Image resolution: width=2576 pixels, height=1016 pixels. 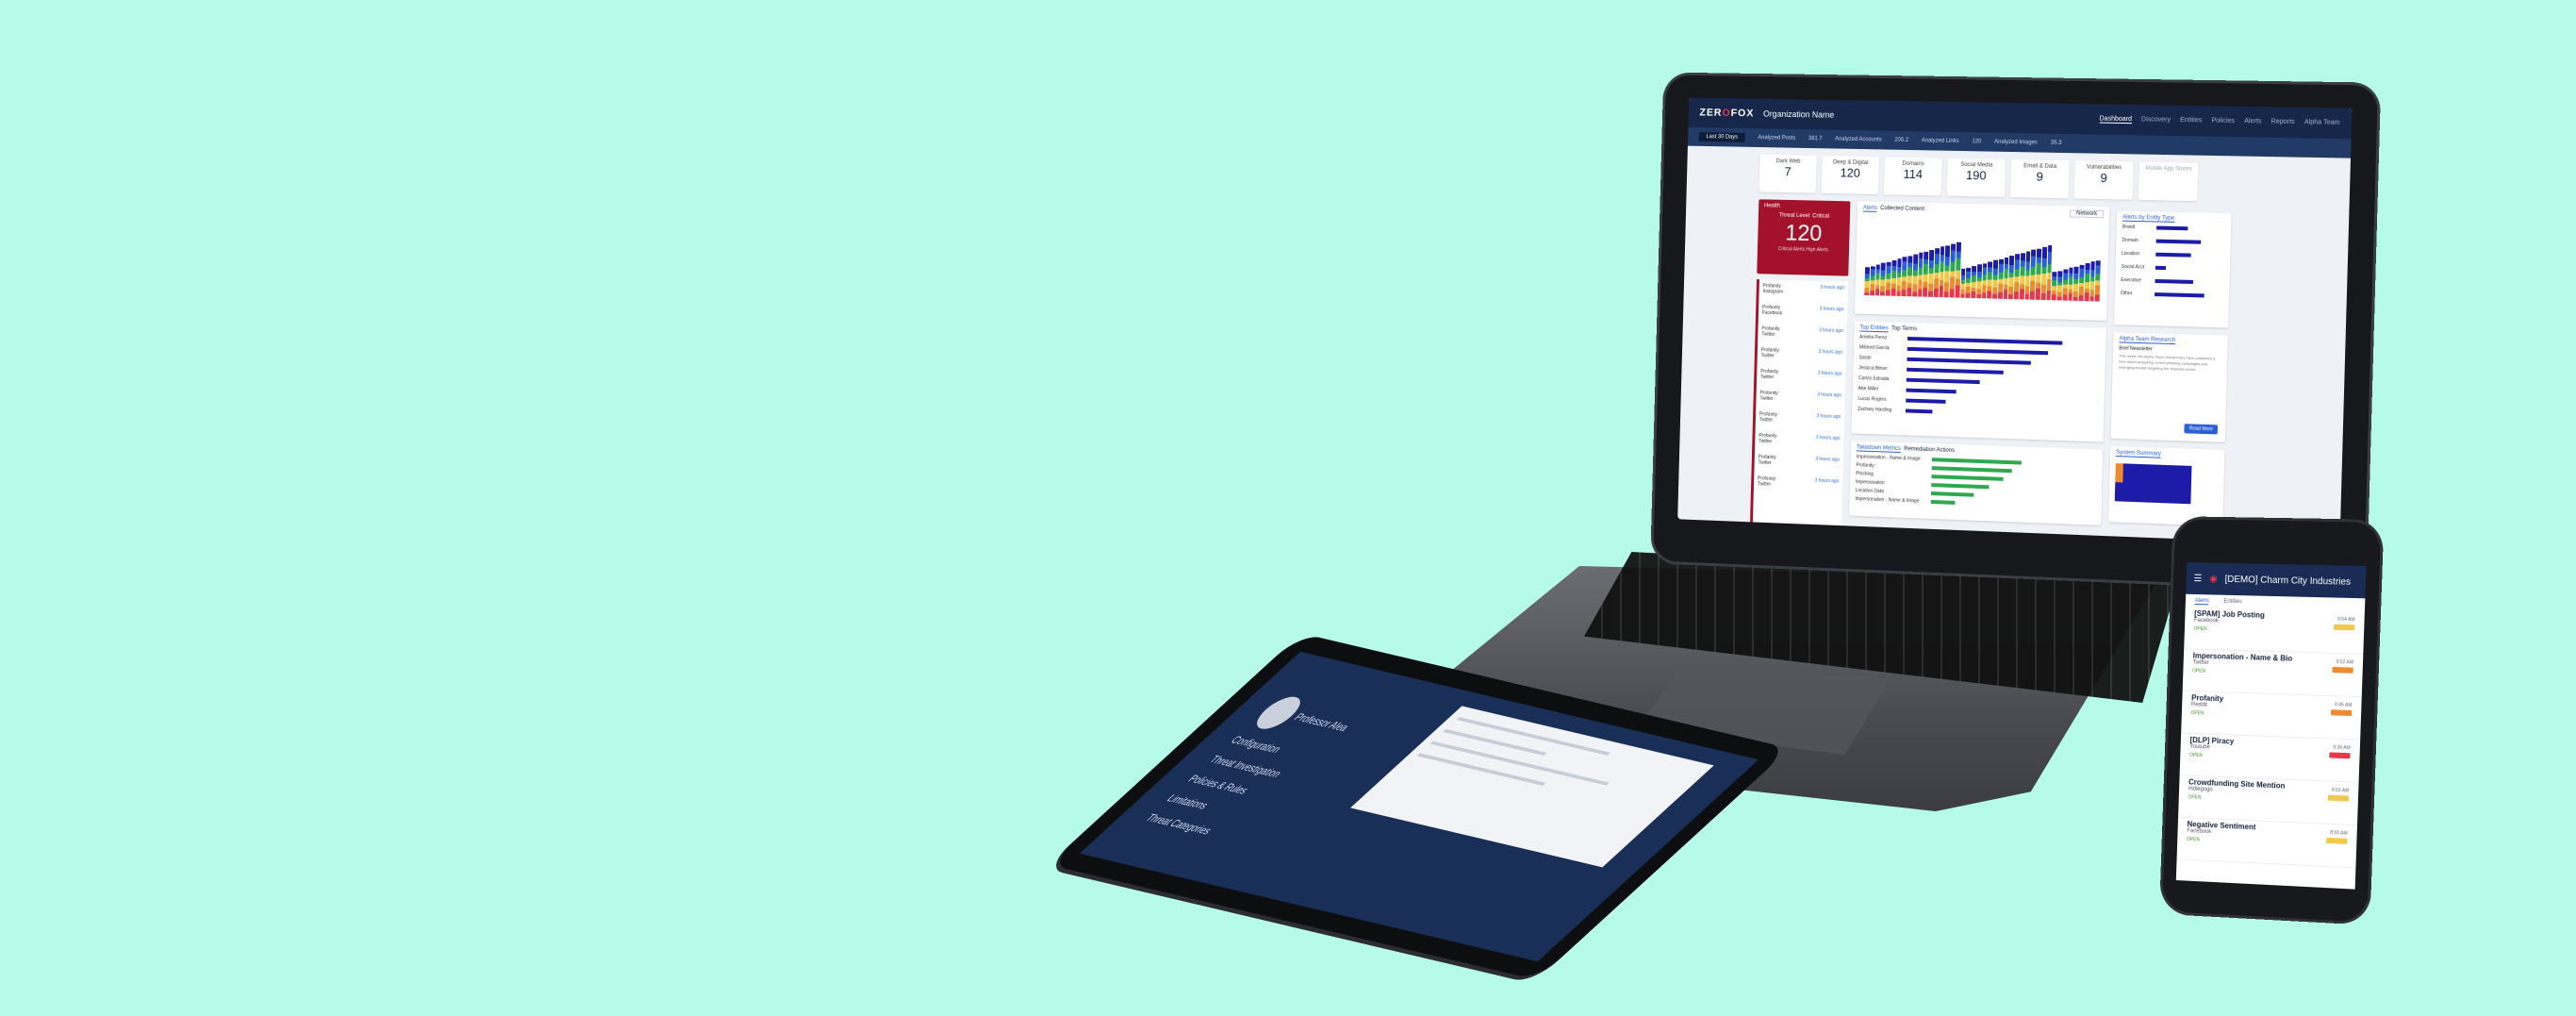 I want to click on tab-alerts-mobile: Alerts, so click(x=2201, y=601).